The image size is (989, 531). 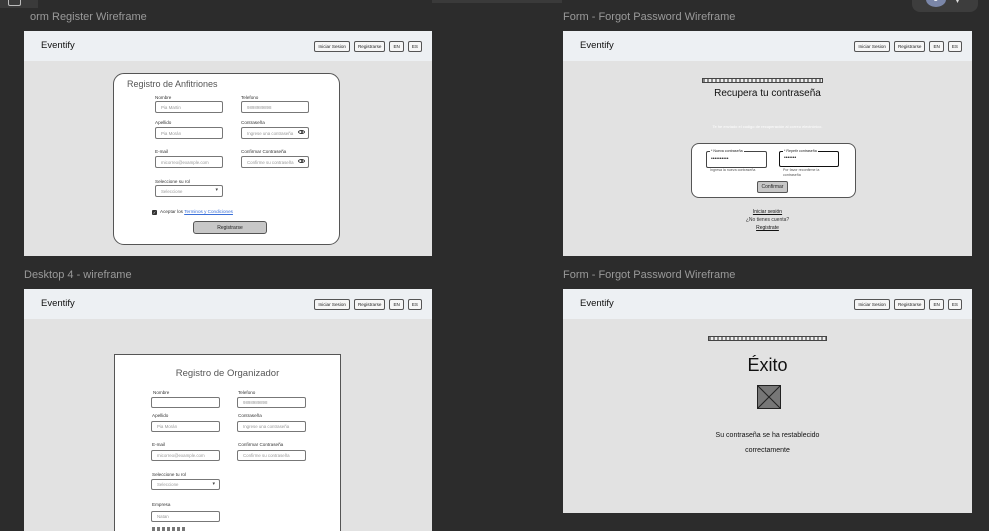 I want to click on new-password-label: * Nueva contraseña, so click(x=727, y=151).